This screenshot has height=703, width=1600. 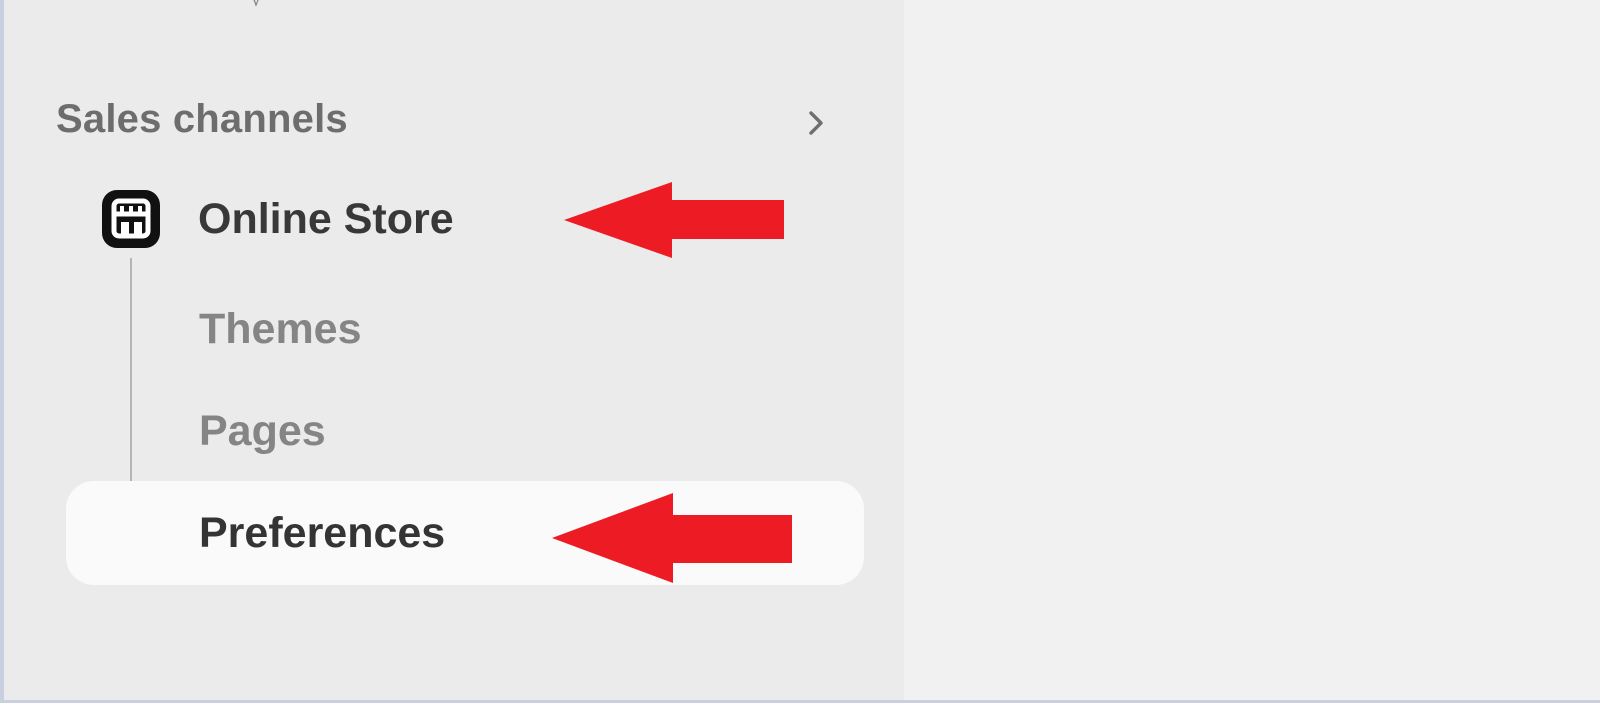 I want to click on sidebar-item-online-store: Online Store, so click(x=370, y=224).